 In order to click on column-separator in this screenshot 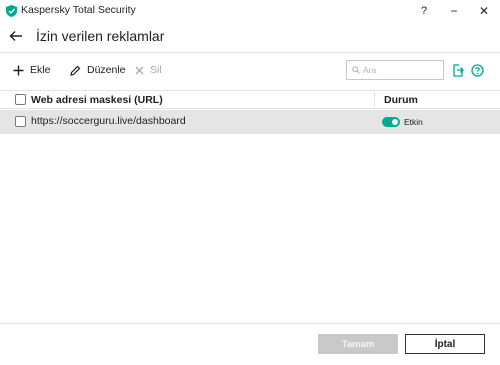, I will do `click(374, 100)`.